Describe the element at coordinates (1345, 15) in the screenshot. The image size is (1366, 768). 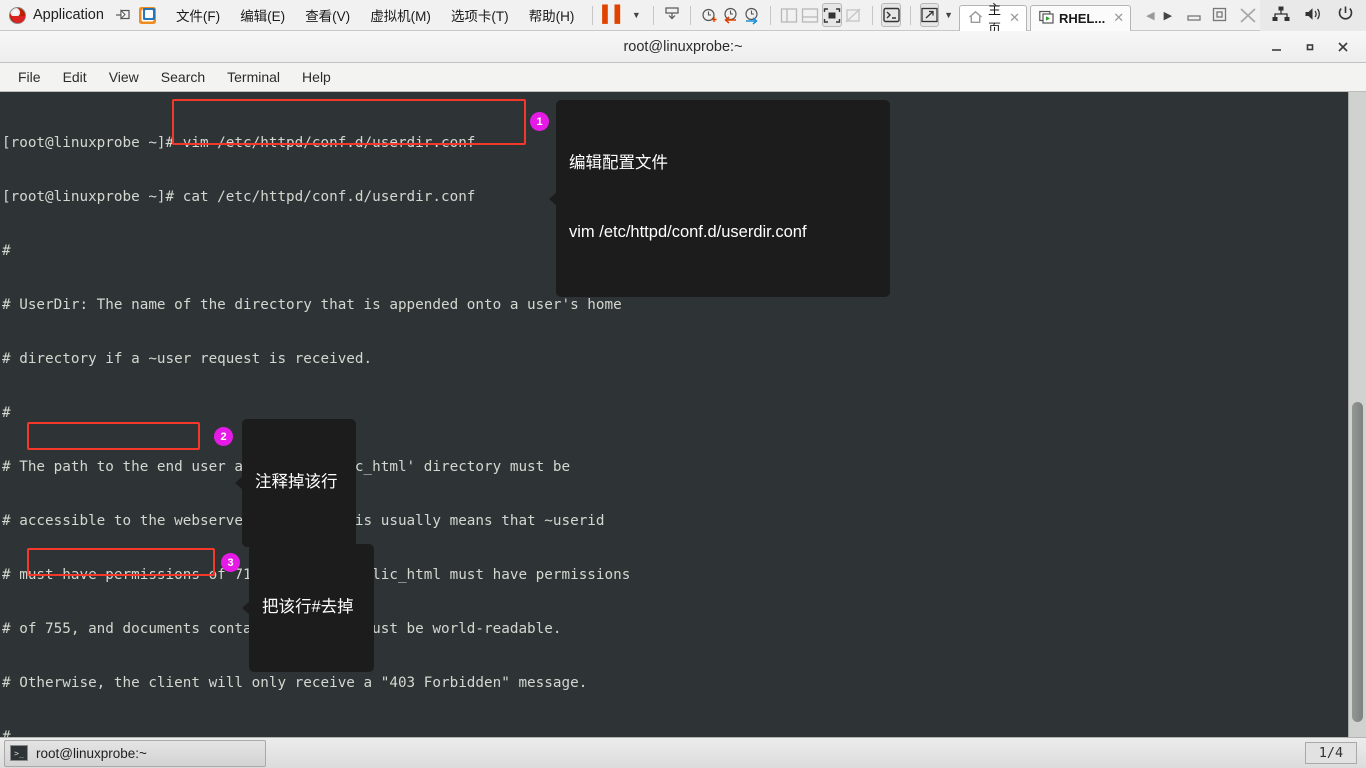
I see `power-status-icon` at that location.